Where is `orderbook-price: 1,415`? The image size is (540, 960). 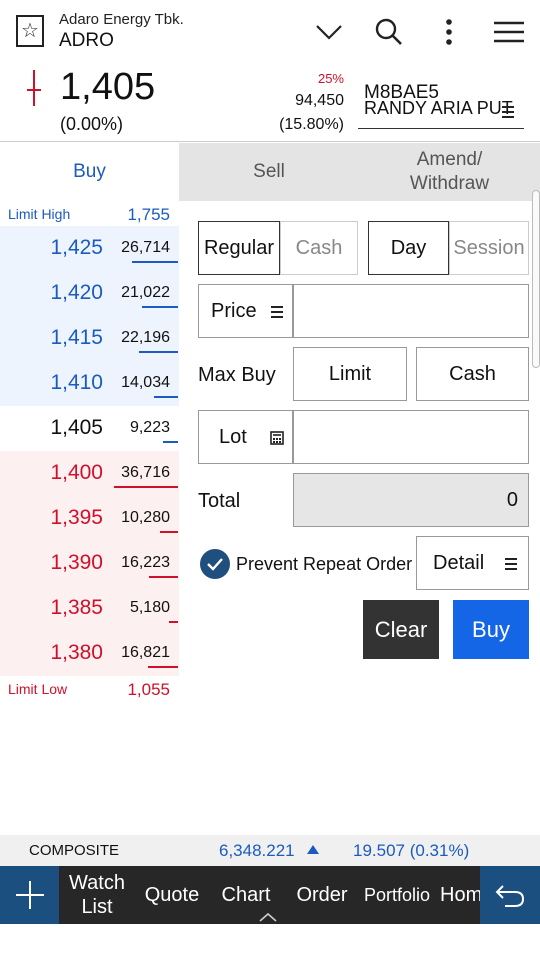
orderbook-price: 1,415 is located at coordinates (76, 338).